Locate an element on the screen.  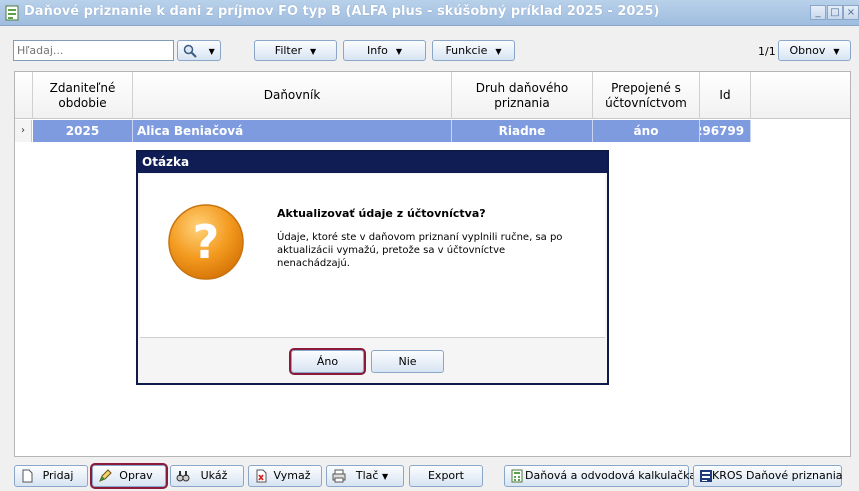
print-label: Tlač ▼ is located at coordinates (365, 476).